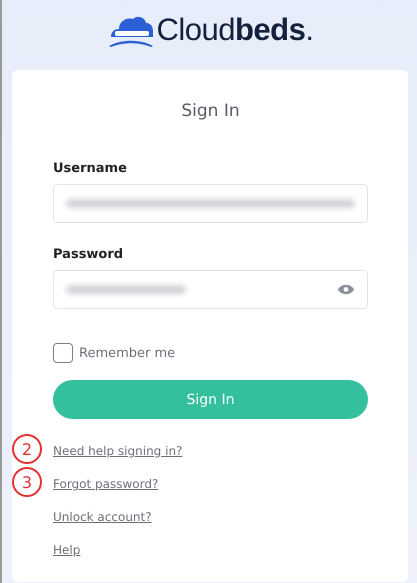  Describe the element at coordinates (127, 353) in the screenshot. I see `remember-label: Remember me` at that location.